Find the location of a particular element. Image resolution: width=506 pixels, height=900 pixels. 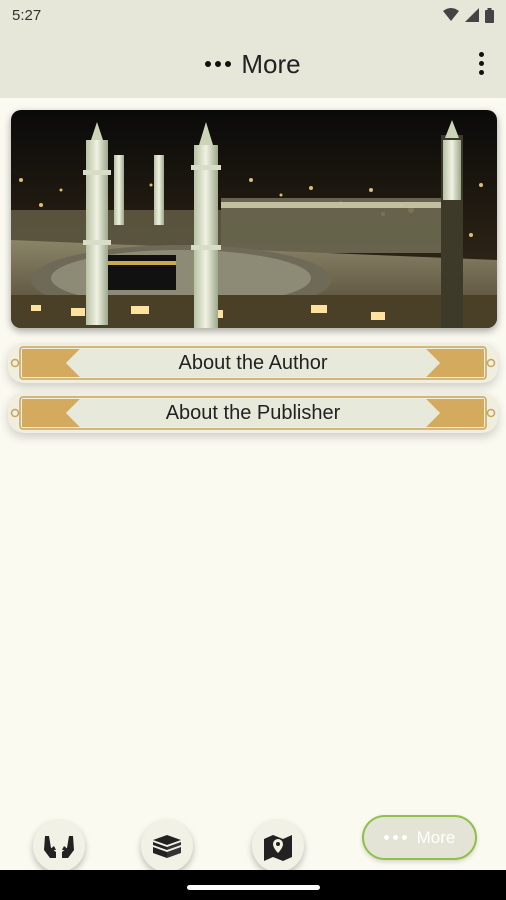

map-icon is located at coordinates (278, 848).